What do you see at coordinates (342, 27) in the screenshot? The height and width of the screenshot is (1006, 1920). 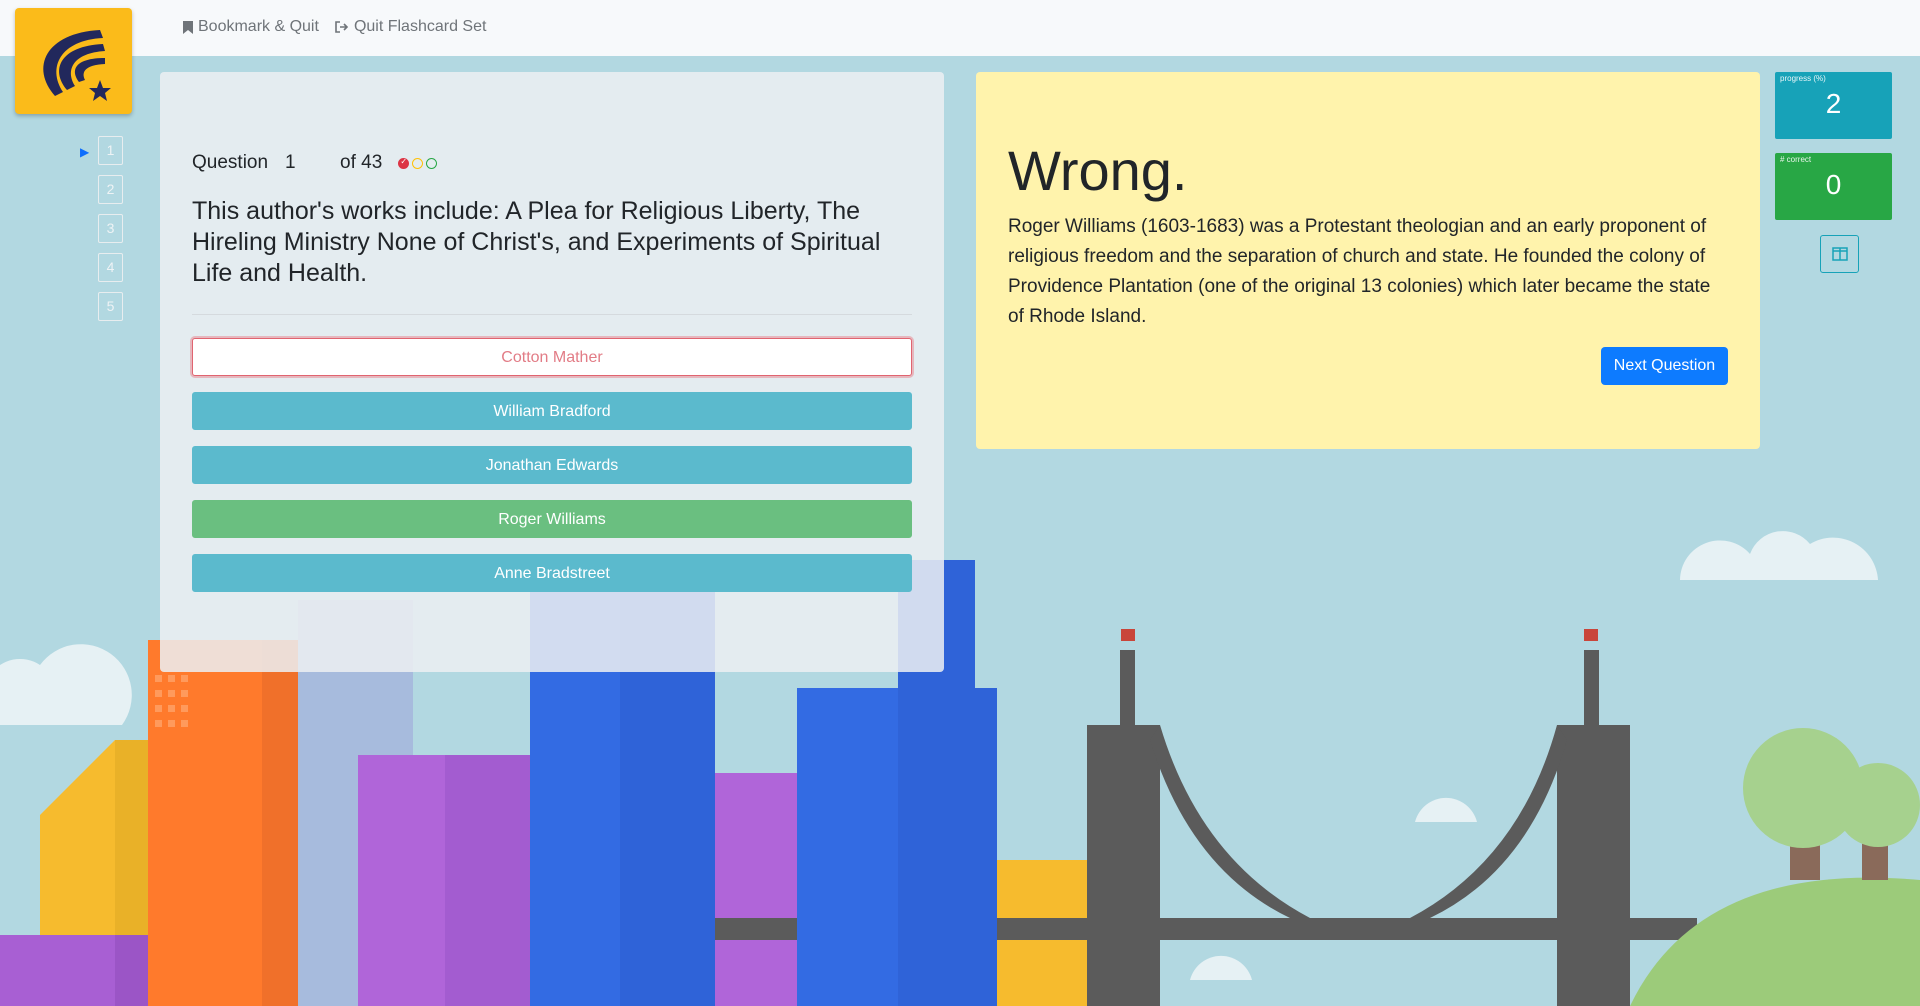 I see `sign-out-icon` at bounding box center [342, 27].